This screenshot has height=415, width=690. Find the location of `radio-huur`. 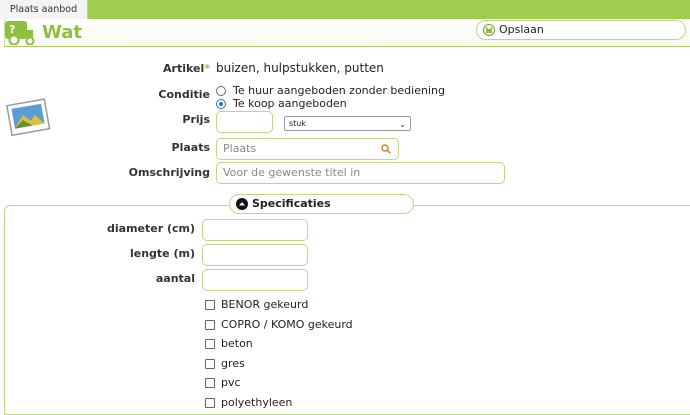

radio-huur is located at coordinates (221, 90).